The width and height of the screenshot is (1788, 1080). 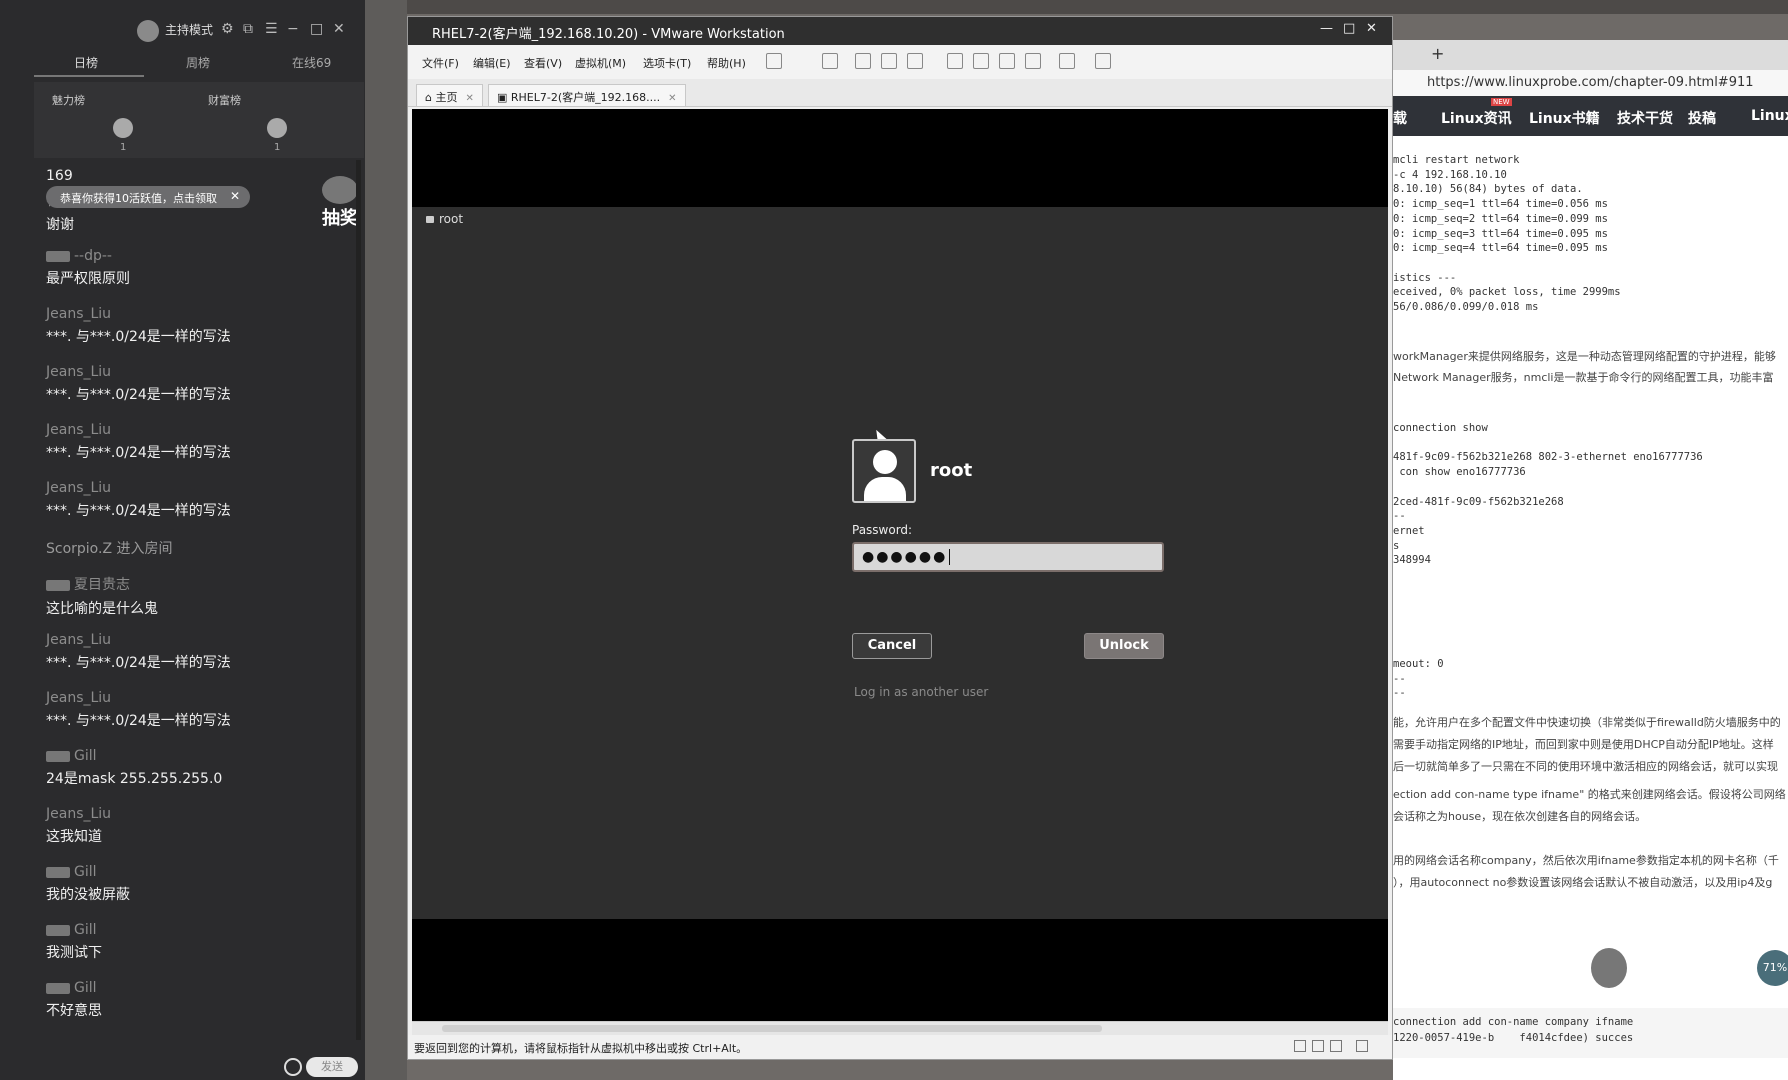 I want to click on horizontal-scrollbar, so click(x=900, y=1028).